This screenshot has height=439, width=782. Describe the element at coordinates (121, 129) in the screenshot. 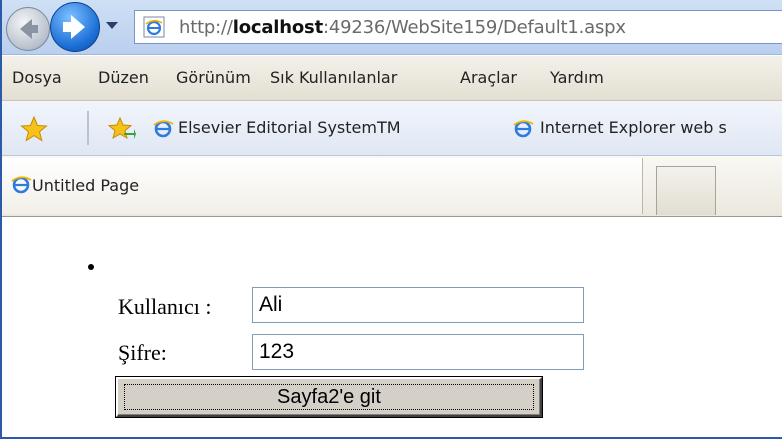

I see `add-favorite-icon` at that location.